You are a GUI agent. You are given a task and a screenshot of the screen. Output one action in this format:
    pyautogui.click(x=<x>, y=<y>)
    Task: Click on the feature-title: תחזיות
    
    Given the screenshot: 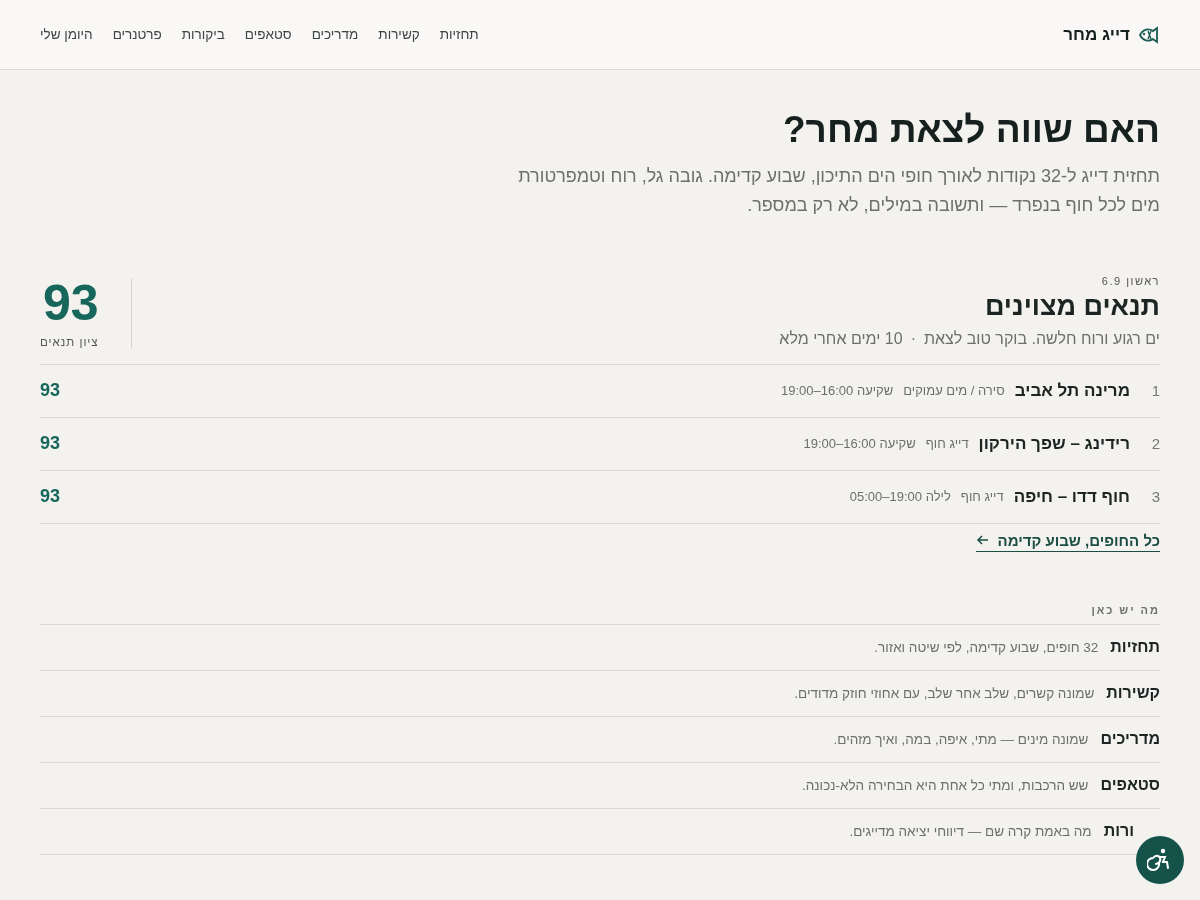 What is the action you would take?
    pyautogui.click(x=1135, y=647)
    